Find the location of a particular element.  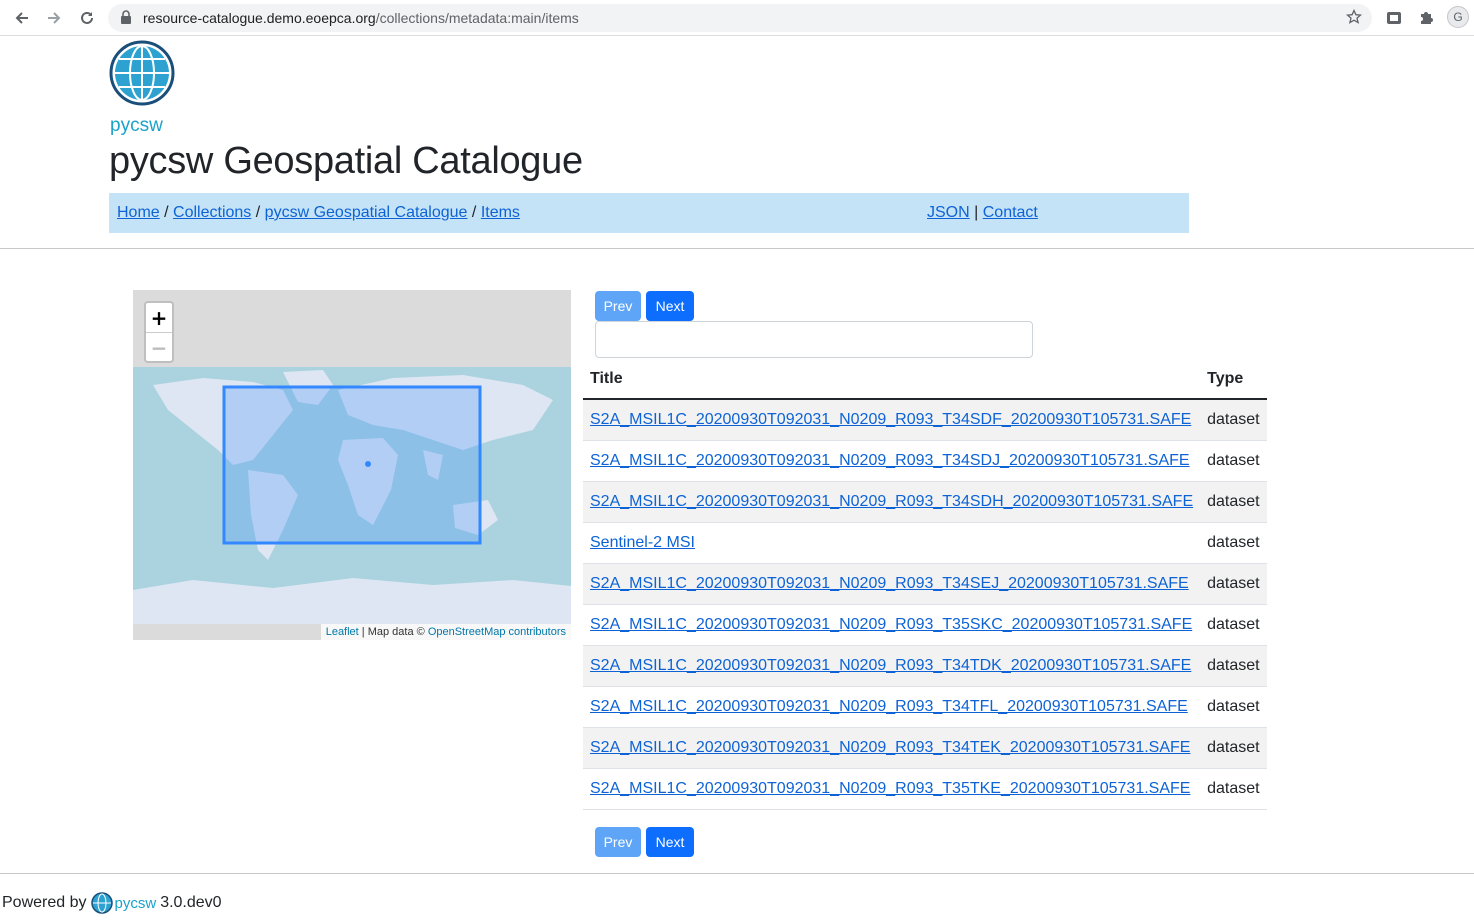

powered-by-label: Powered by is located at coordinates (44, 902).